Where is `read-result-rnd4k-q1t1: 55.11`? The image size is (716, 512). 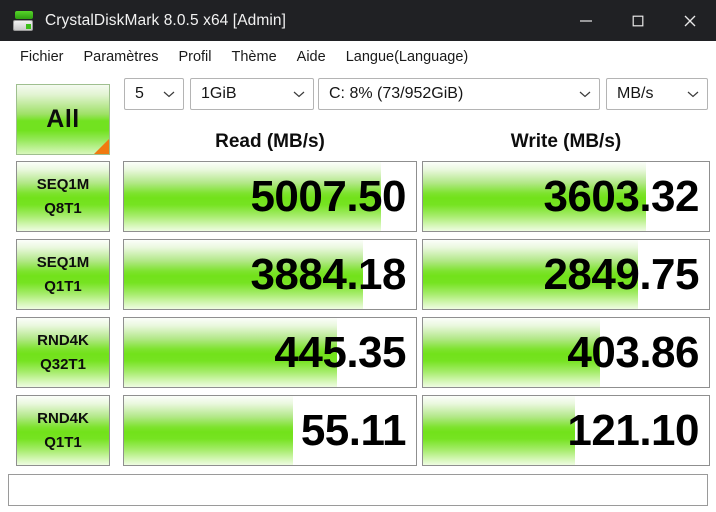
read-result-rnd4k-q1t1: 55.11 is located at coordinates (270, 430).